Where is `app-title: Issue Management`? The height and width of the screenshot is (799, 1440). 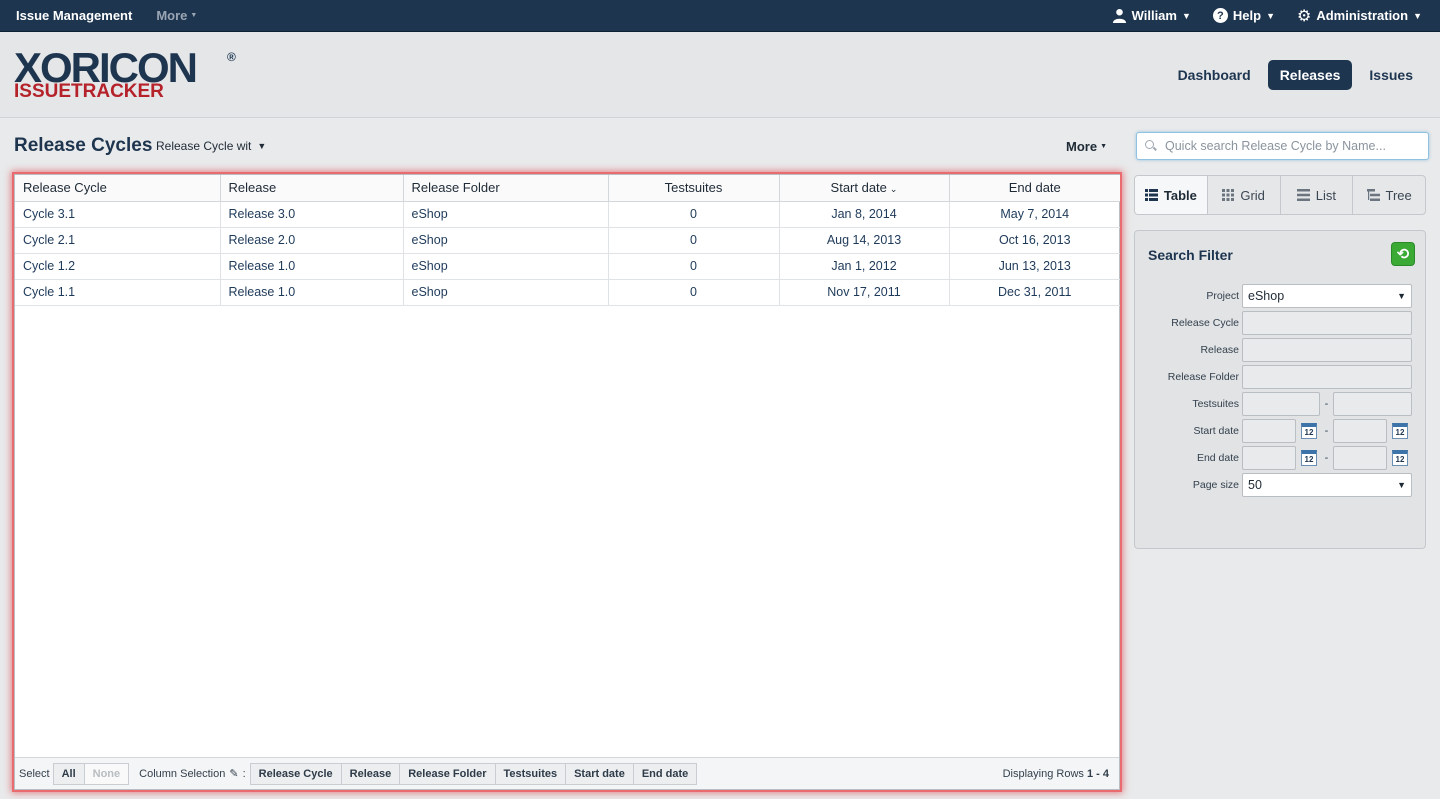
app-title: Issue Management is located at coordinates (74, 15).